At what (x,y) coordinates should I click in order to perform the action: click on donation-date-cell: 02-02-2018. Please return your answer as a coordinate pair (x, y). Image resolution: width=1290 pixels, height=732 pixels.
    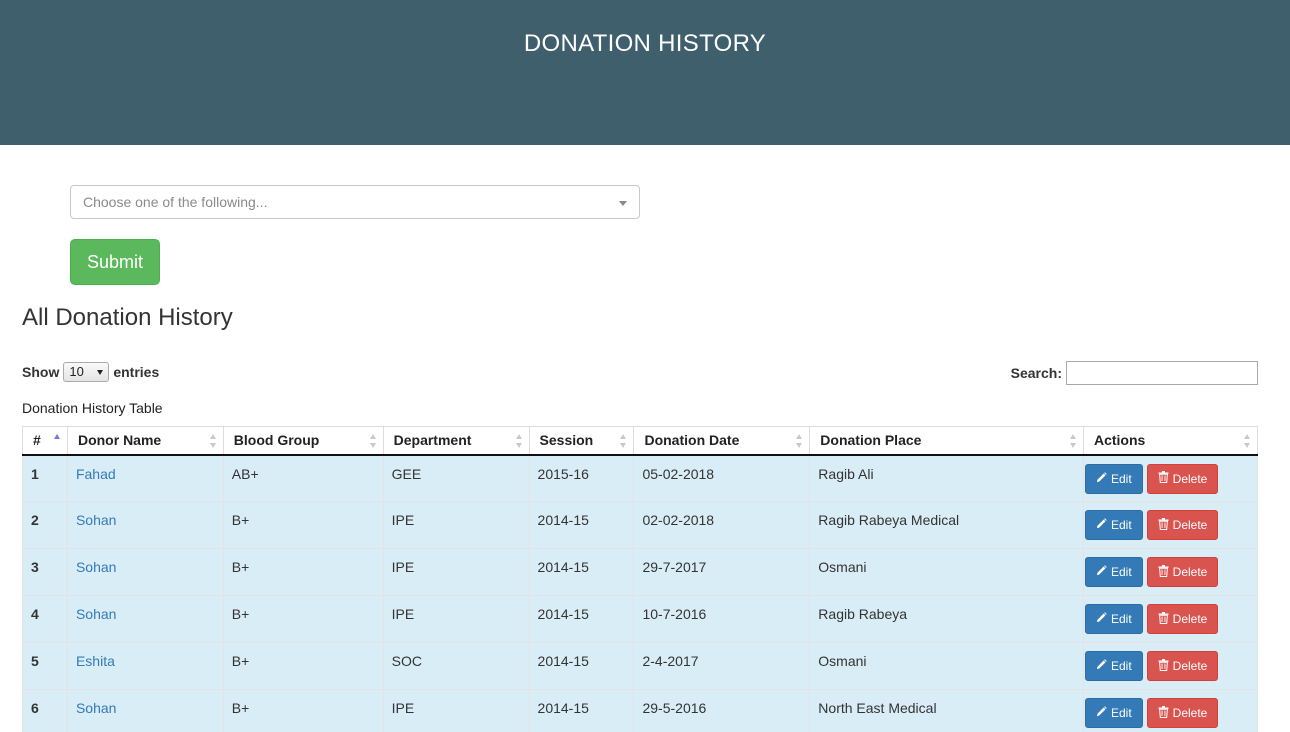
    Looking at the image, I should click on (721, 525).